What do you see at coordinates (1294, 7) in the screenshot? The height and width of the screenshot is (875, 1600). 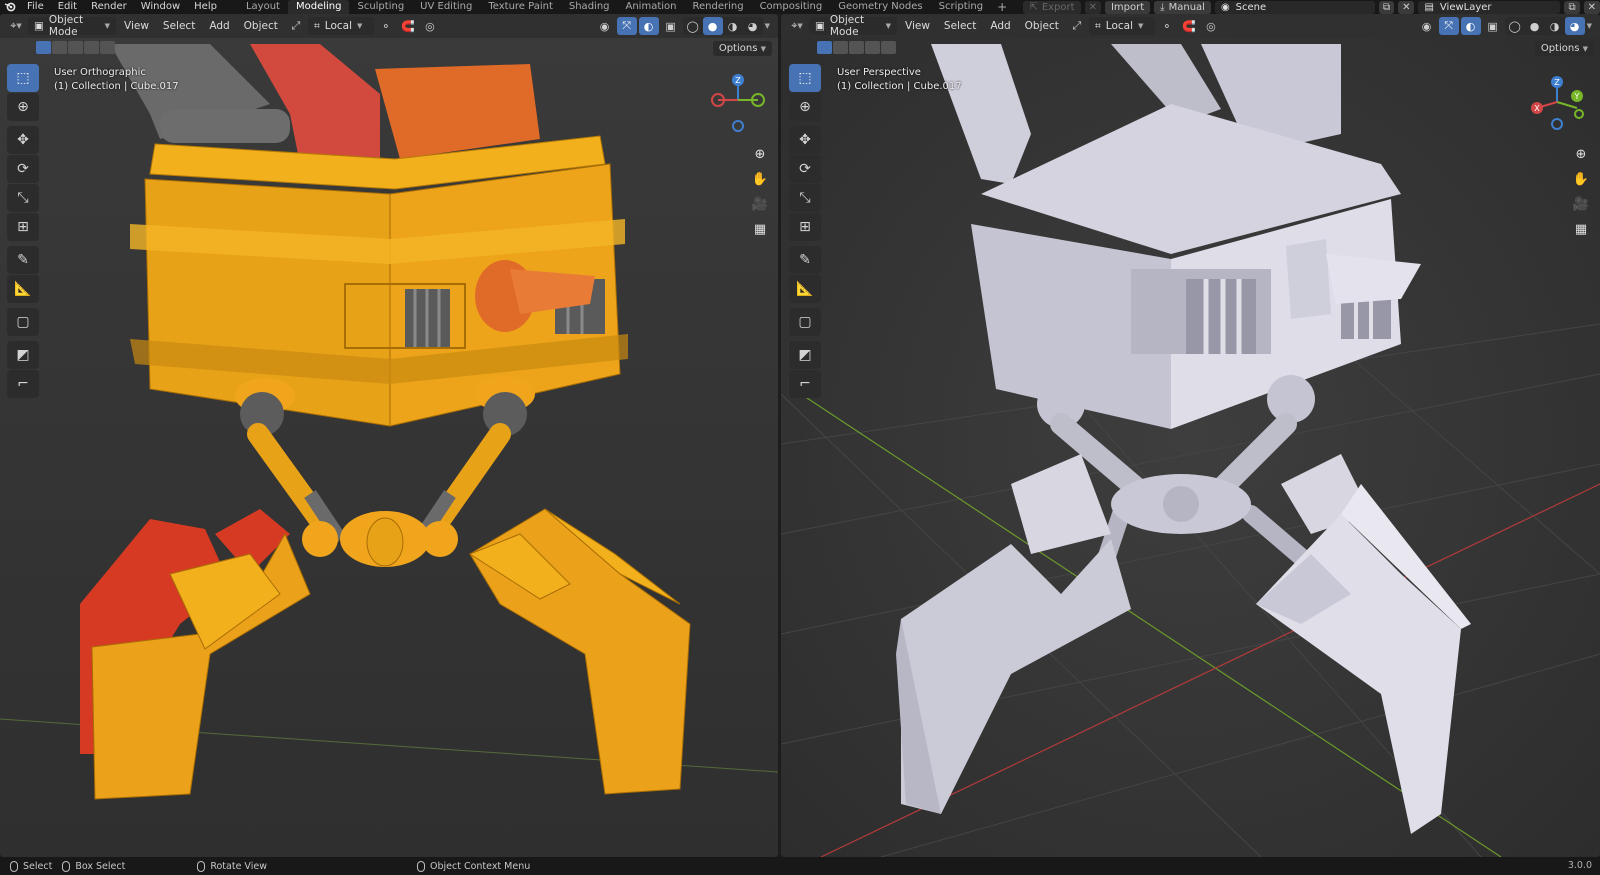 I see `scene-selector: ◉ Scene` at bounding box center [1294, 7].